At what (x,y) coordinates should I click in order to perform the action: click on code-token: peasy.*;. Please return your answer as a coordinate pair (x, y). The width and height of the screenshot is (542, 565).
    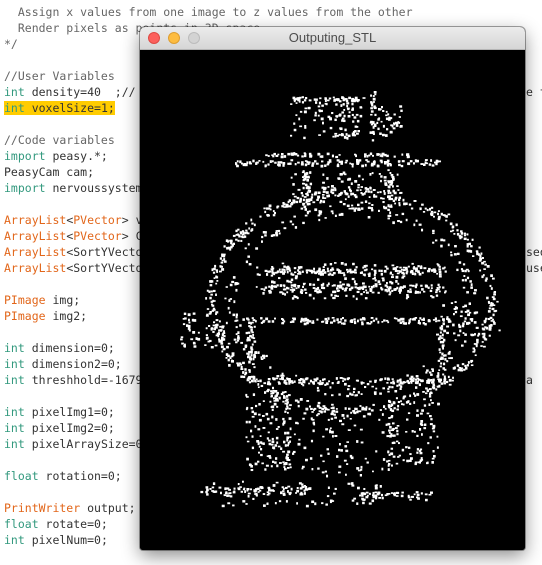
    Looking at the image, I should click on (76, 156).